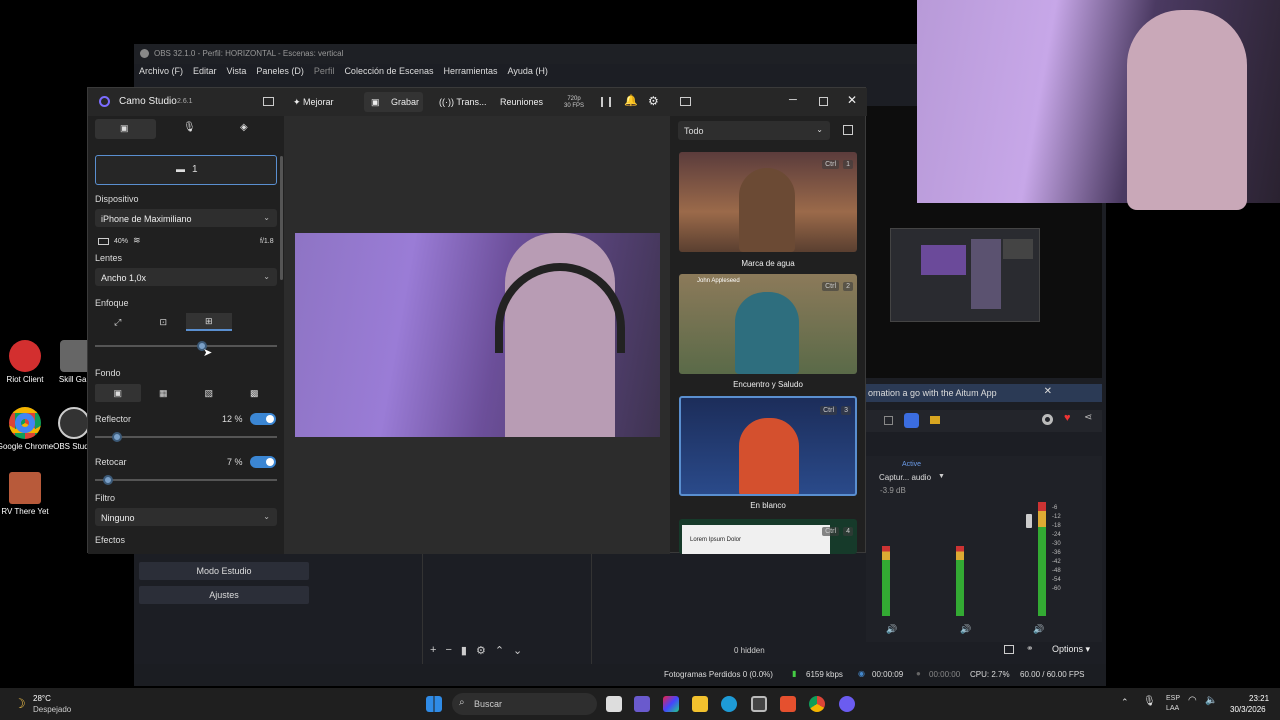  Describe the element at coordinates (205, 74) in the screenshot. I see `menu-editar: Editar` at that location.